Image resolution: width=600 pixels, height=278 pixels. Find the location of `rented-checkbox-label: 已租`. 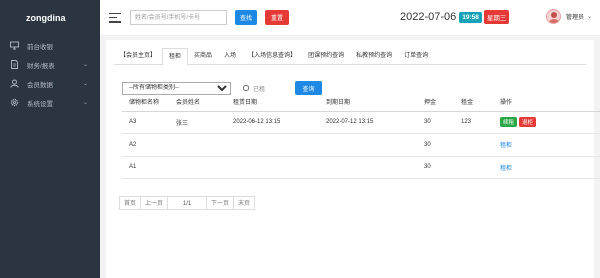

rented-checkbox-label: 已租 is located at coordinates (254, 88).